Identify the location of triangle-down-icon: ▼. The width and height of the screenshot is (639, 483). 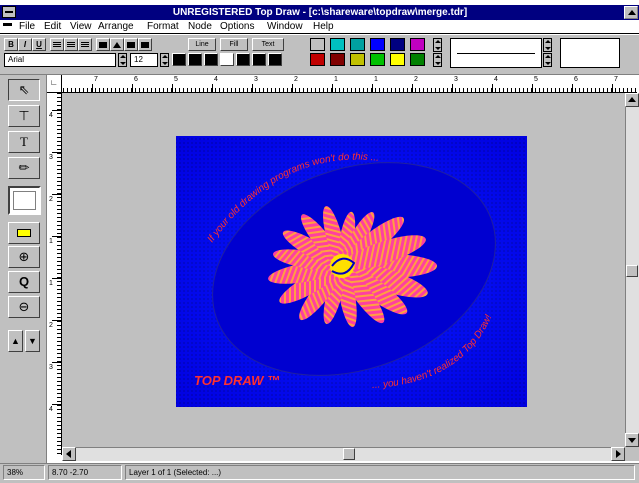
(32, 341).